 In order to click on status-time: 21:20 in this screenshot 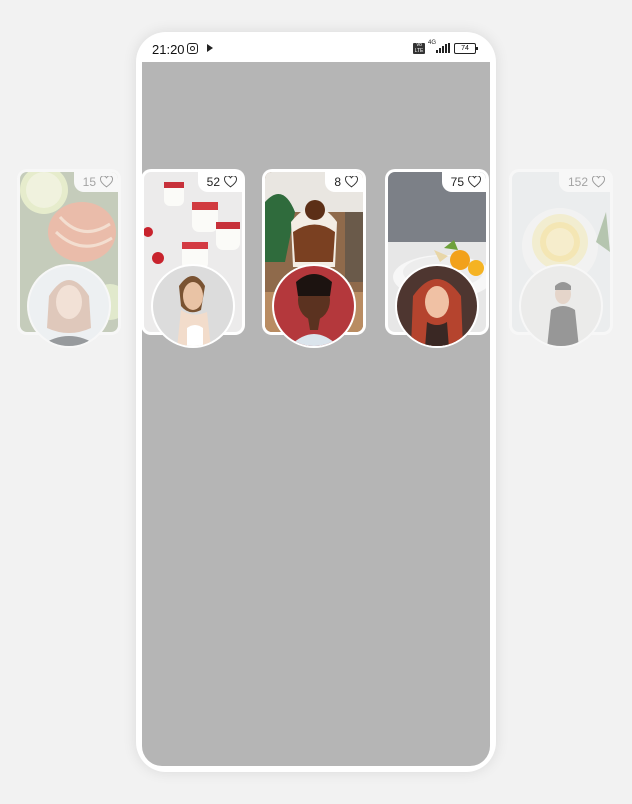, I will do `click(168, 49)`.